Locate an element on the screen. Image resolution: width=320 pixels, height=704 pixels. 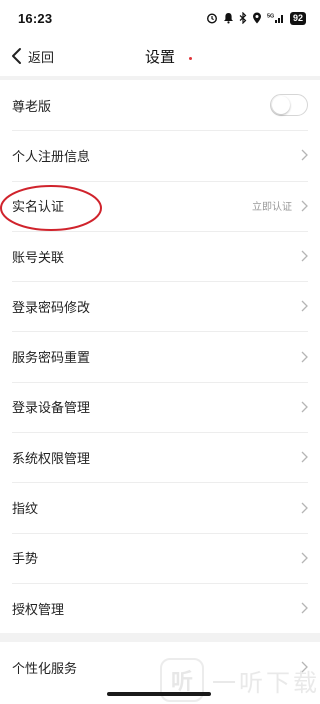
settings-row-account-link: 账号关联 is located at coordinates (160, 255).